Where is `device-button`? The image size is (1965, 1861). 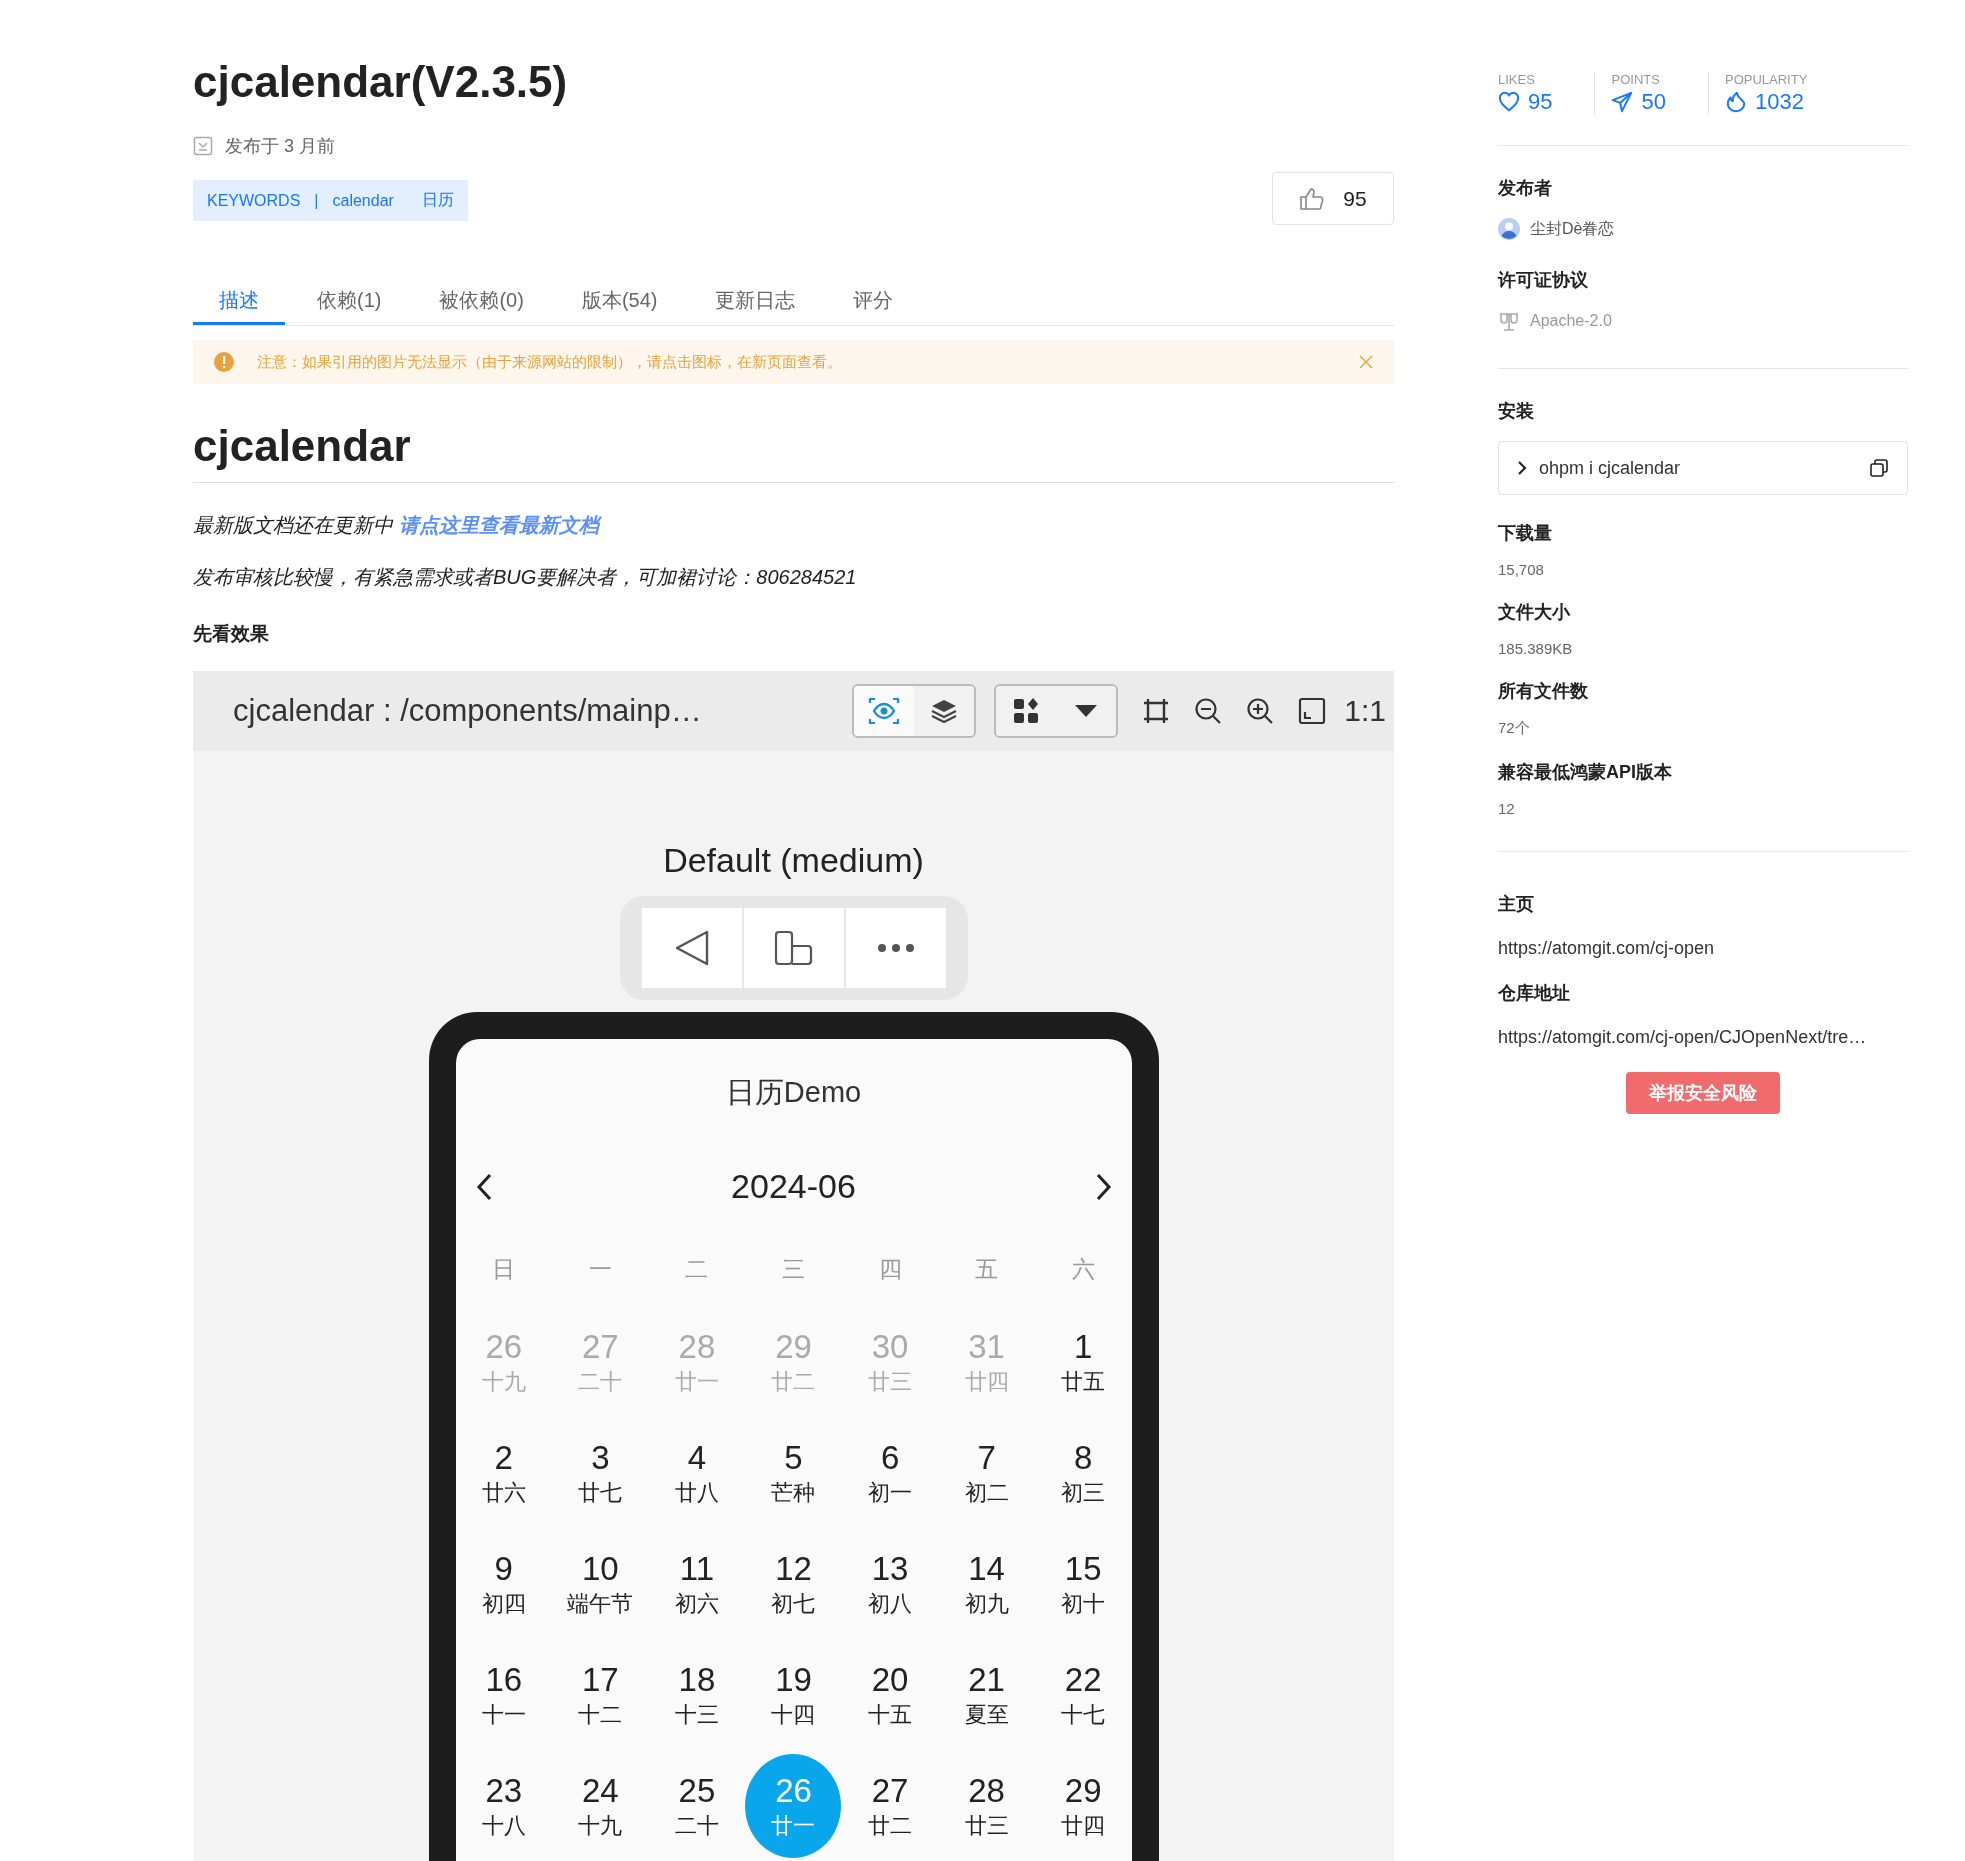
device-button is located at coordinates (793, 948).